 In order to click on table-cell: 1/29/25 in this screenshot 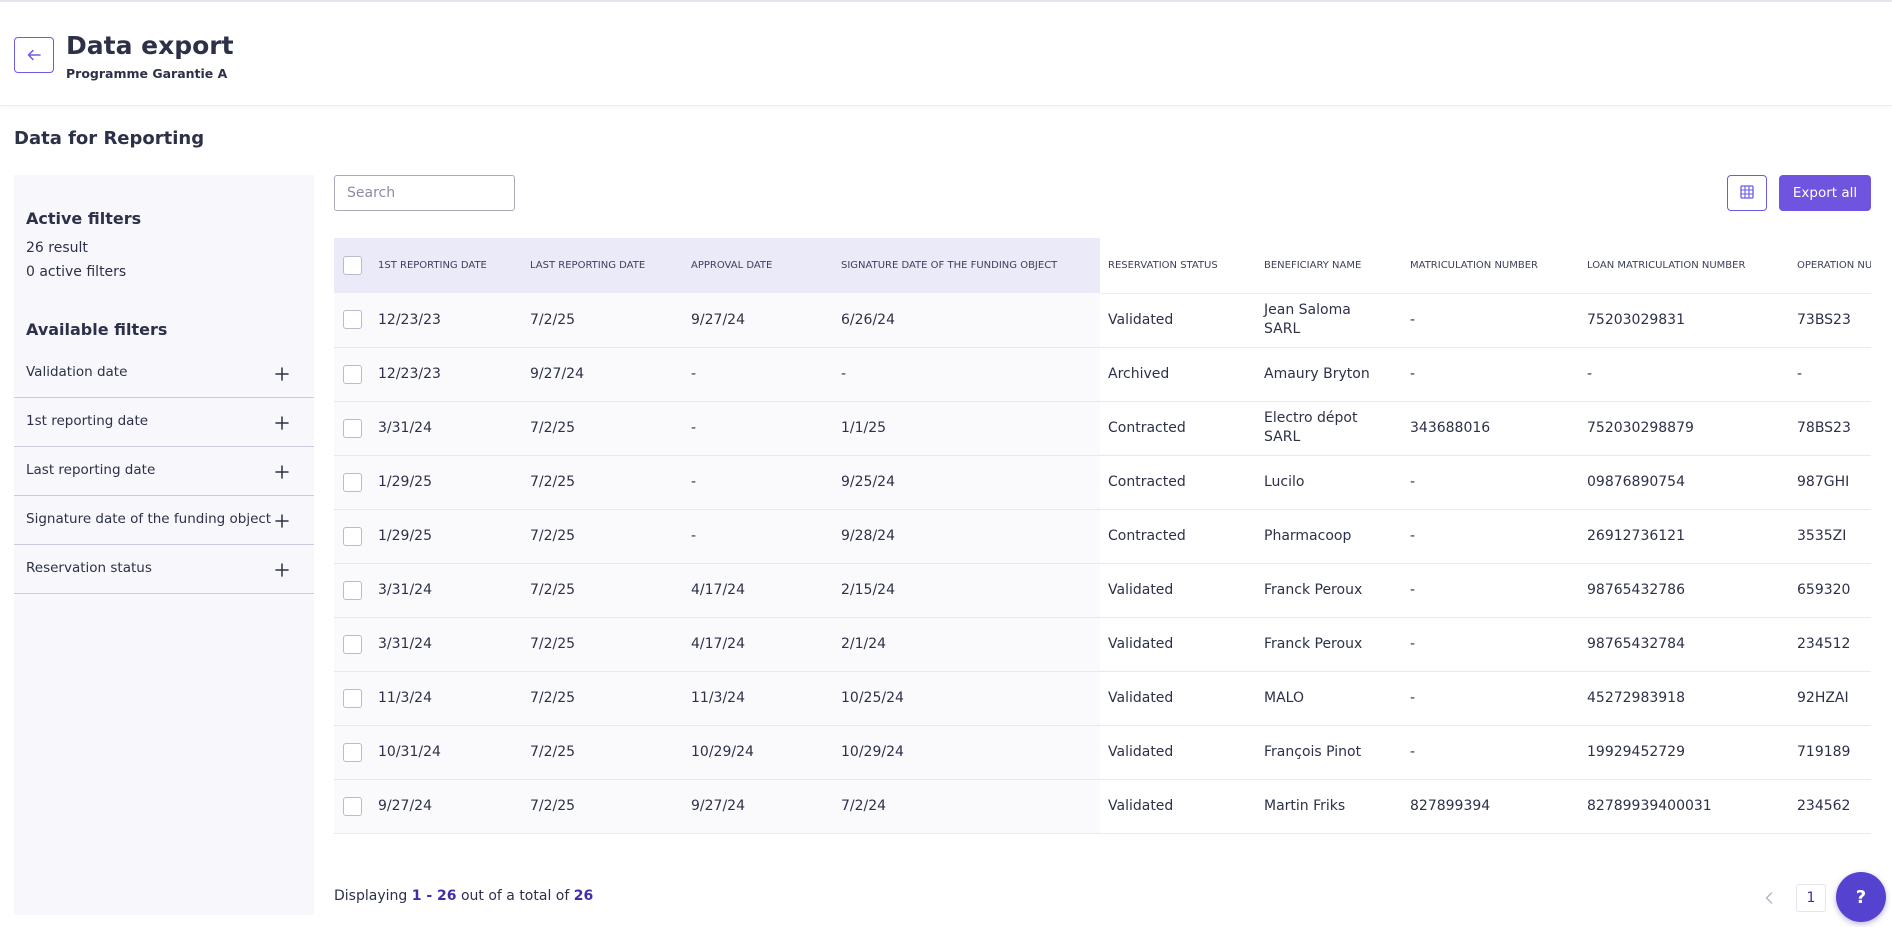, I will do `click(446, 536)`.